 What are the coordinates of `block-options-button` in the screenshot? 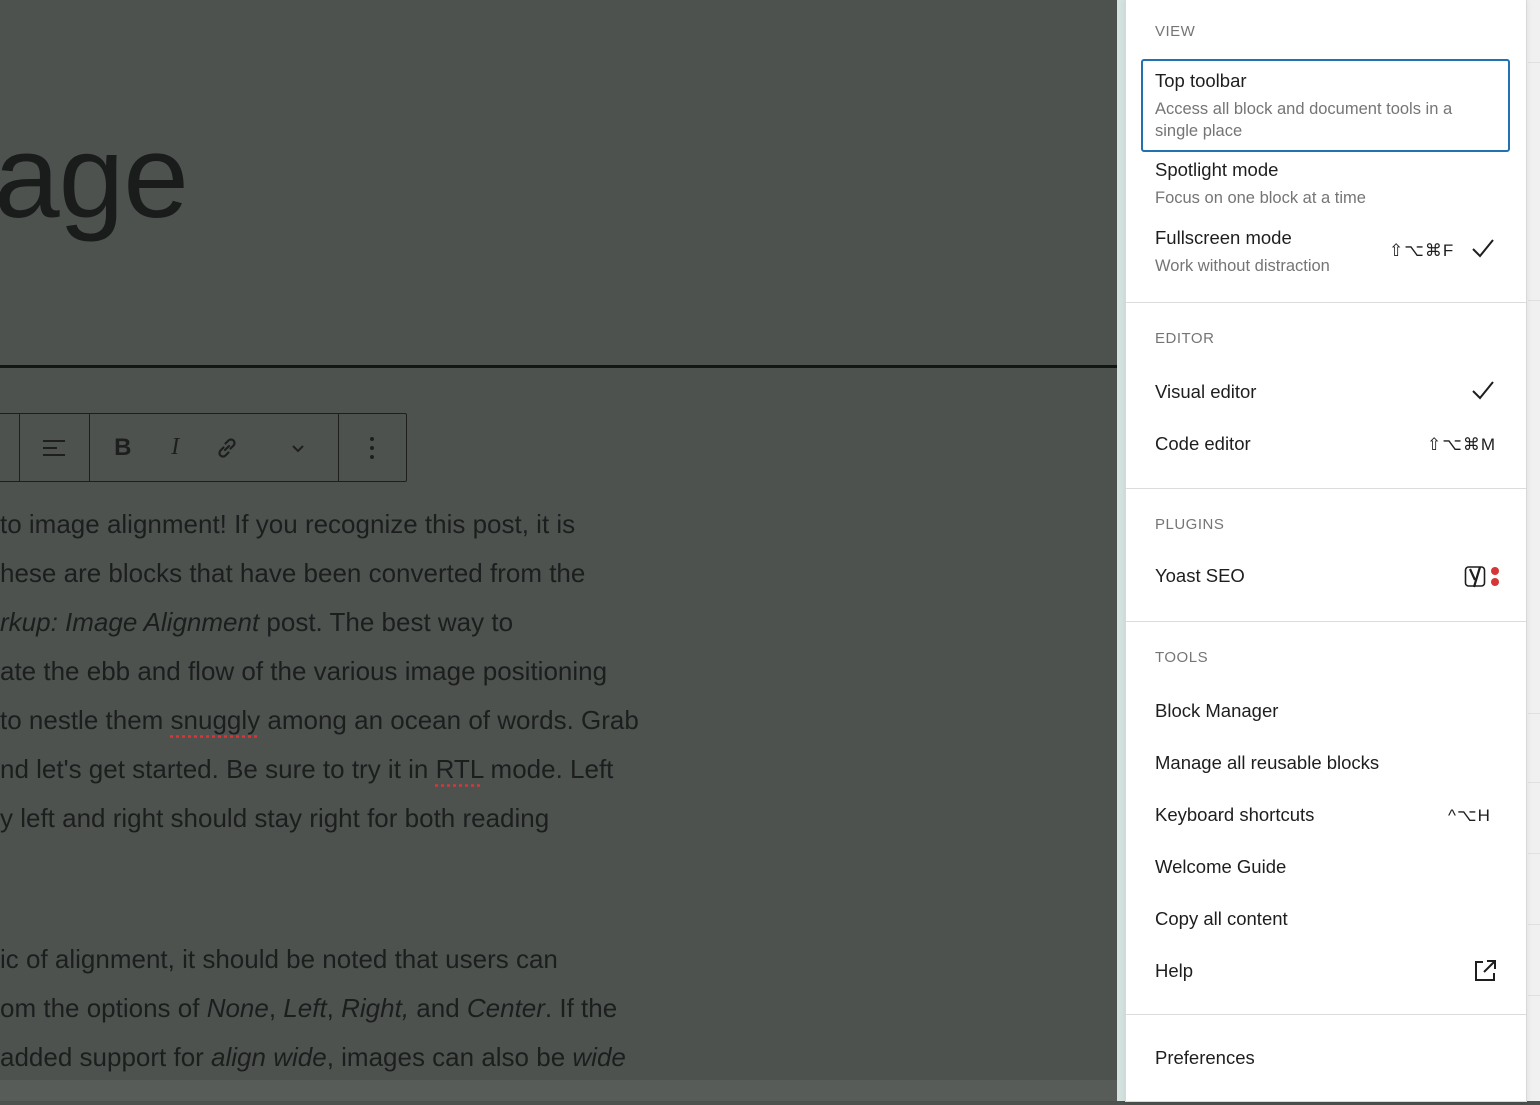 It's located at (372, 447).